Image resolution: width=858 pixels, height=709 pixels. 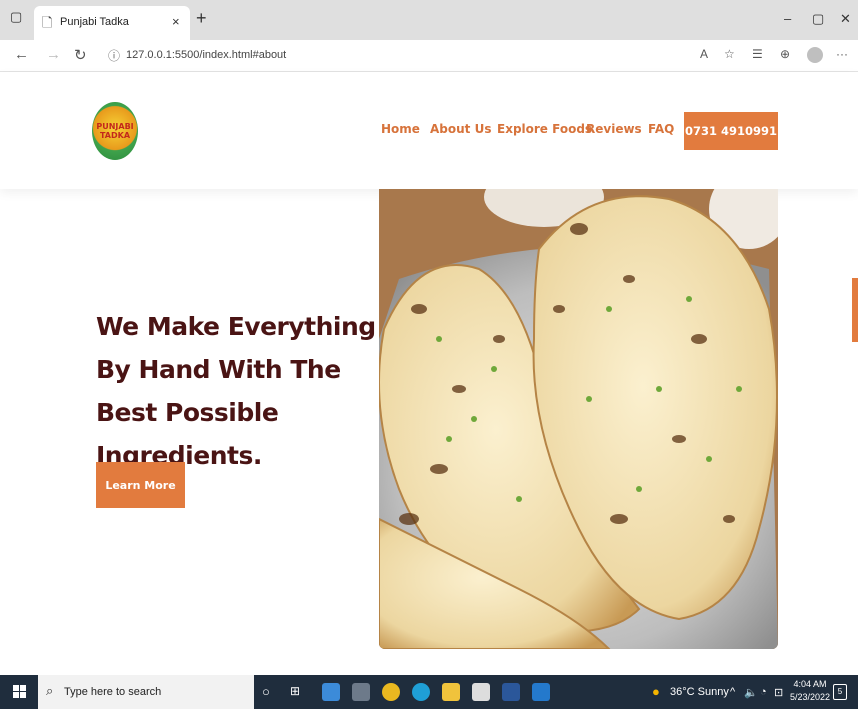 What do you see at coordinates (729, 54) in the screenshot?
I see `favorite-icon: ☆` at bounding box center [729, 54].